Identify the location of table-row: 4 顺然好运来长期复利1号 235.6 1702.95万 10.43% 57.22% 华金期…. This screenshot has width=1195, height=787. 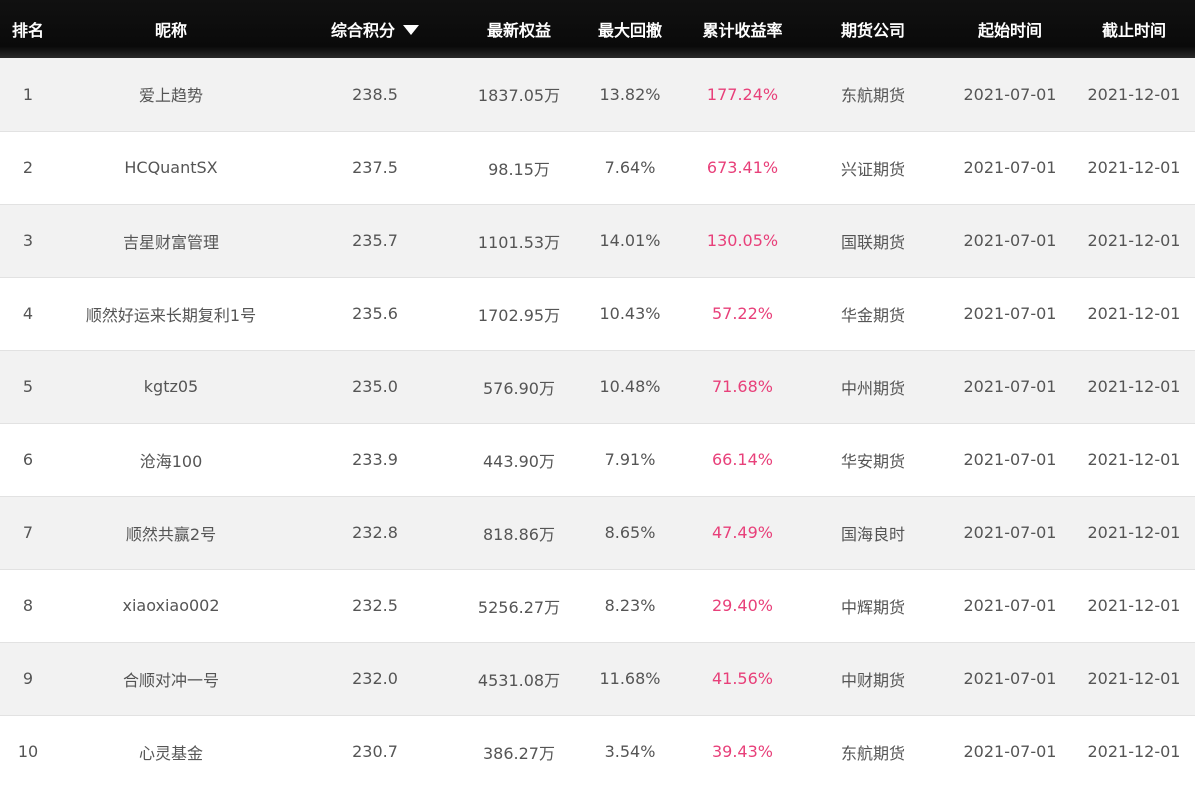
(597, 313).